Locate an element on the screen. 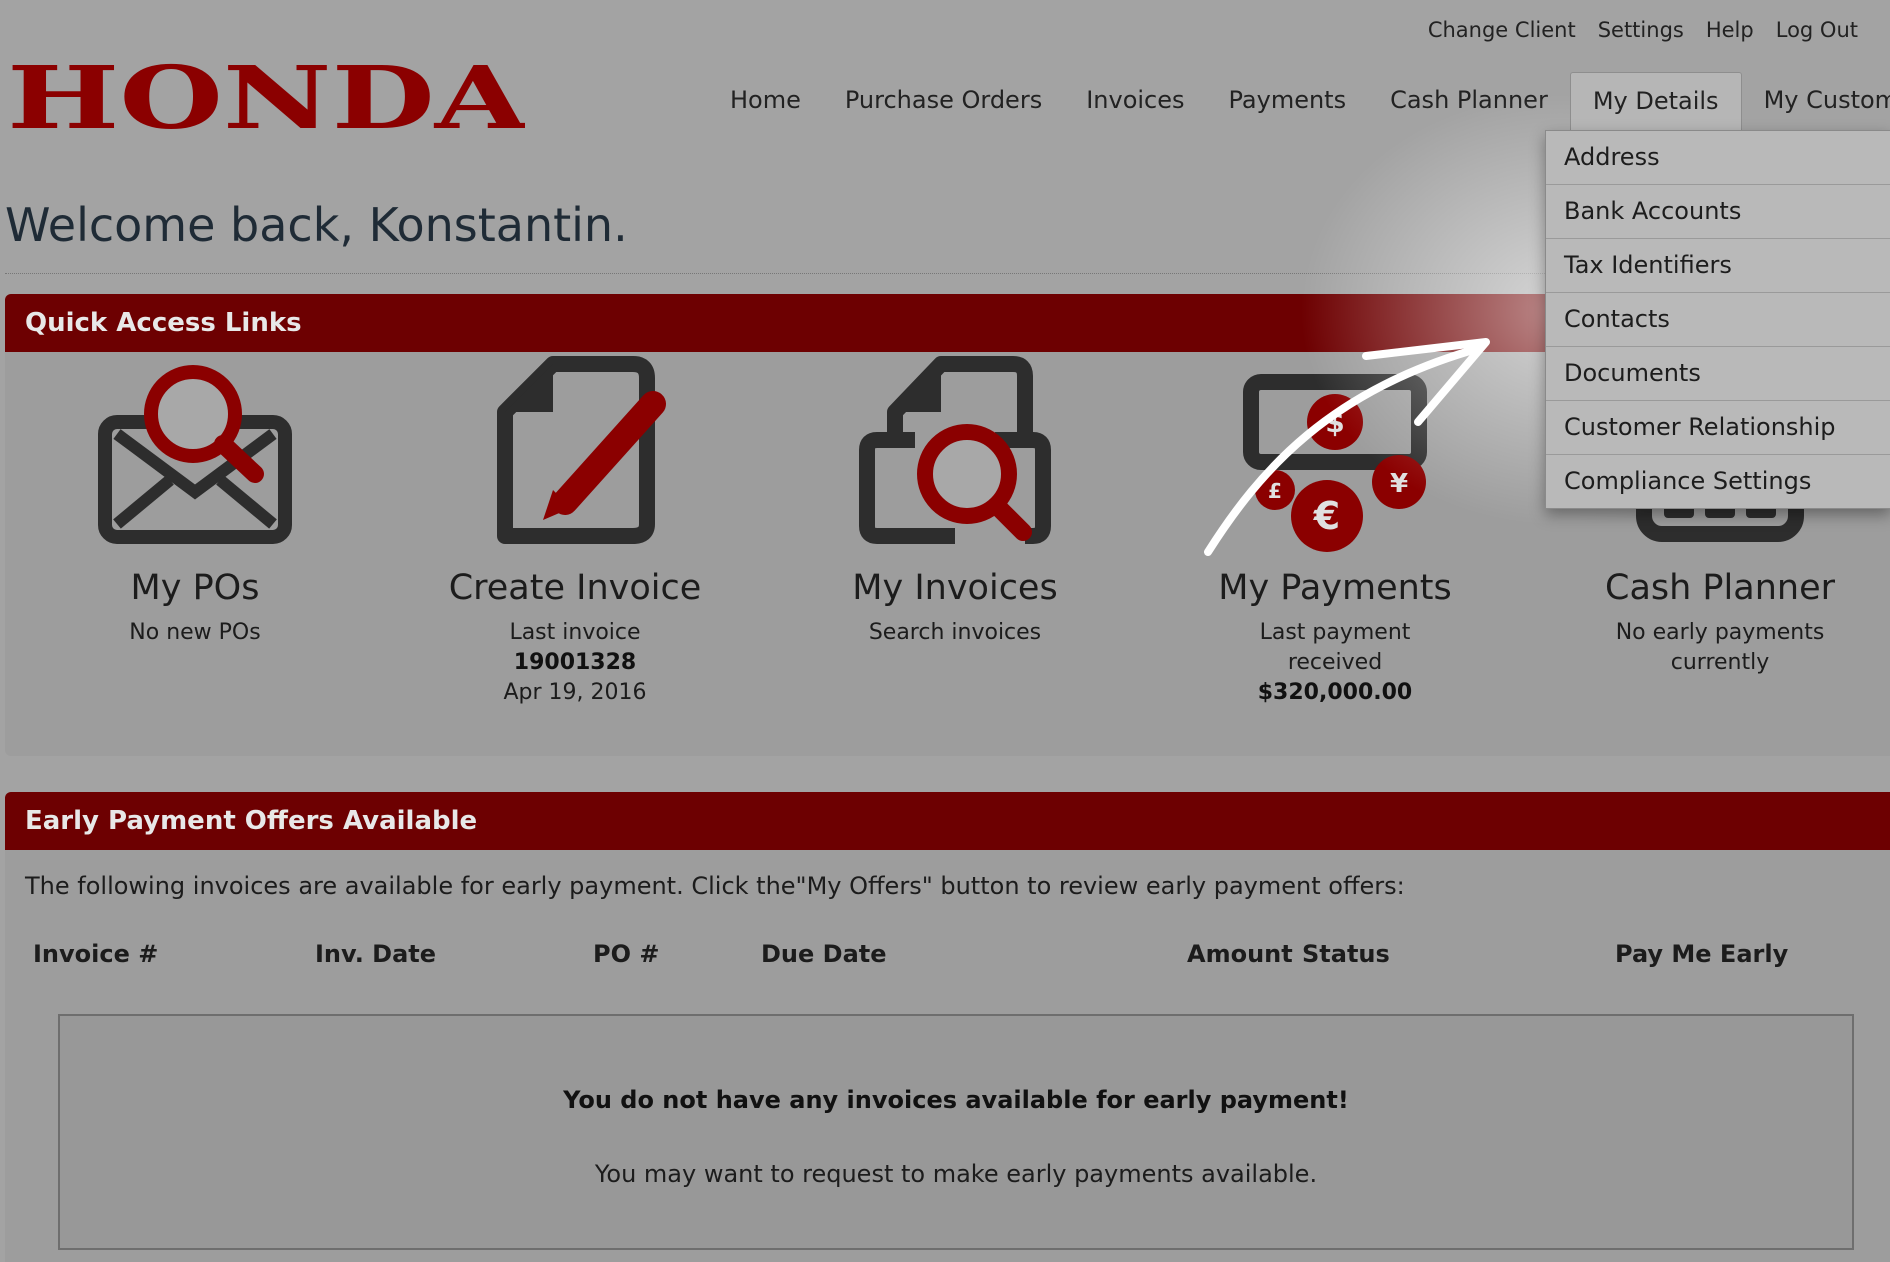  honda-logo: HONDA is located at coordinates (266, 95).